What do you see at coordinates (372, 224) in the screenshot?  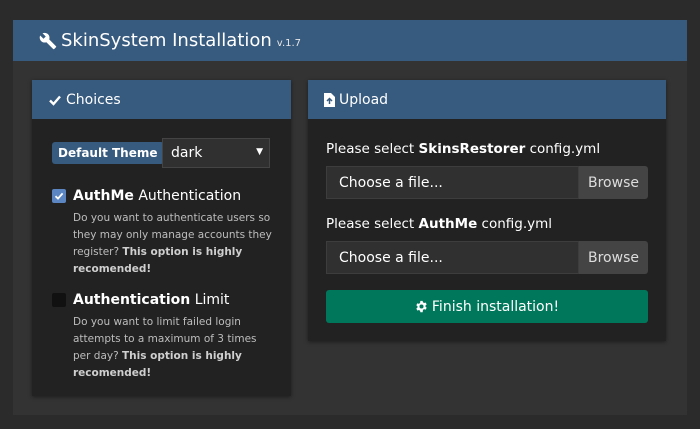 I see `authme-label-prefix: Please select` at bounding box center [372, 224].